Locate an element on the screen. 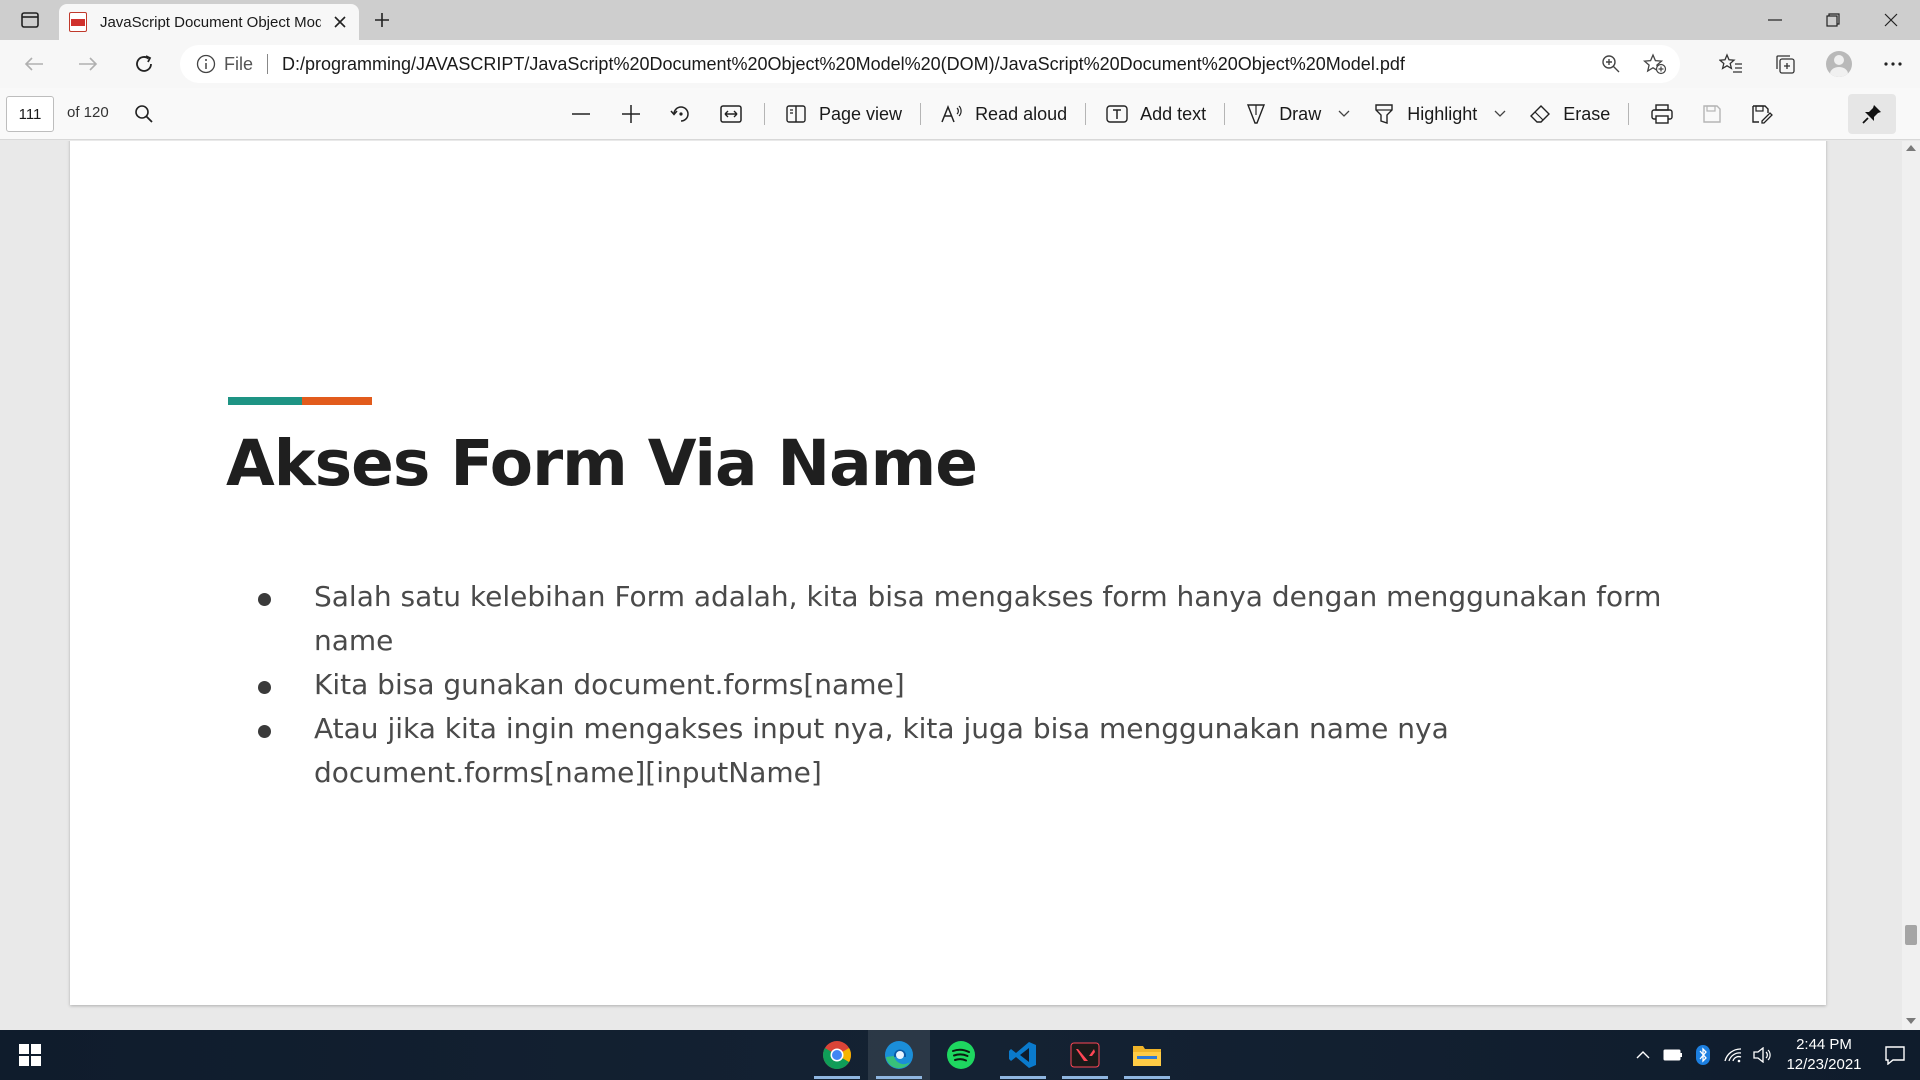 This screenshot has width=1920, height=1080. bullet-text: Kita bisa gunakan document.forms[name] is located at coordinates (609, 684).